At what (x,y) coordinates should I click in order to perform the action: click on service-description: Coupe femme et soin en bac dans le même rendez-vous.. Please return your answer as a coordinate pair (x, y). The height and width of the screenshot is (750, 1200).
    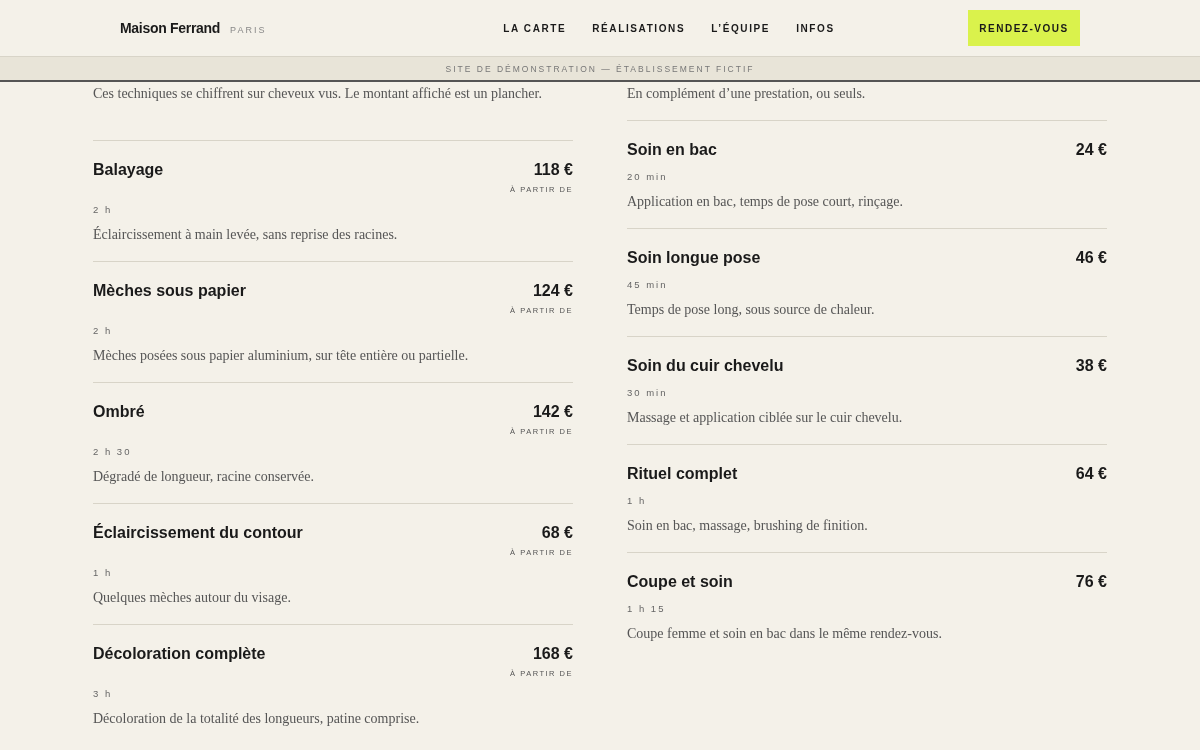
    Looking at the image, I should click on (785, 634).